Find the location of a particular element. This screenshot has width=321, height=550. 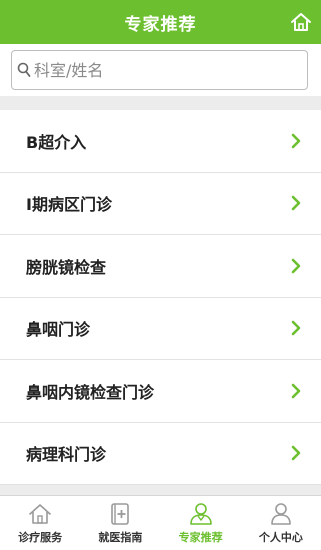

doctor-icon is located at coordinates (201, 514).